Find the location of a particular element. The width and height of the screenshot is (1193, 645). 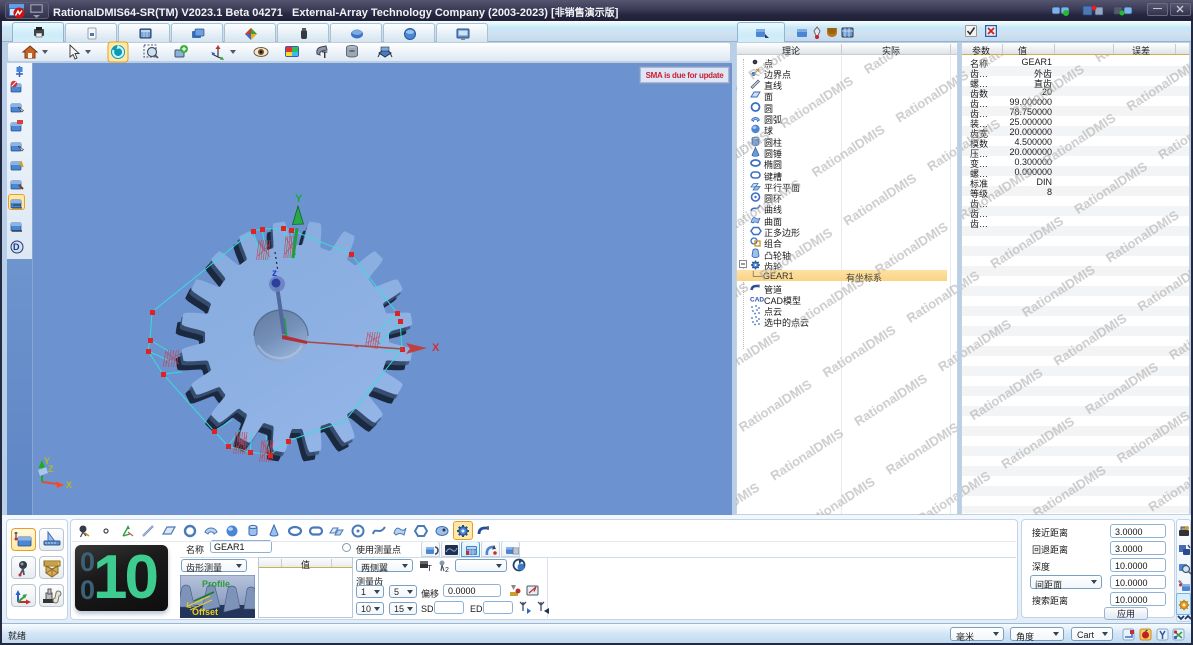

svg-text: Offset is located at coordinates (205, 612).